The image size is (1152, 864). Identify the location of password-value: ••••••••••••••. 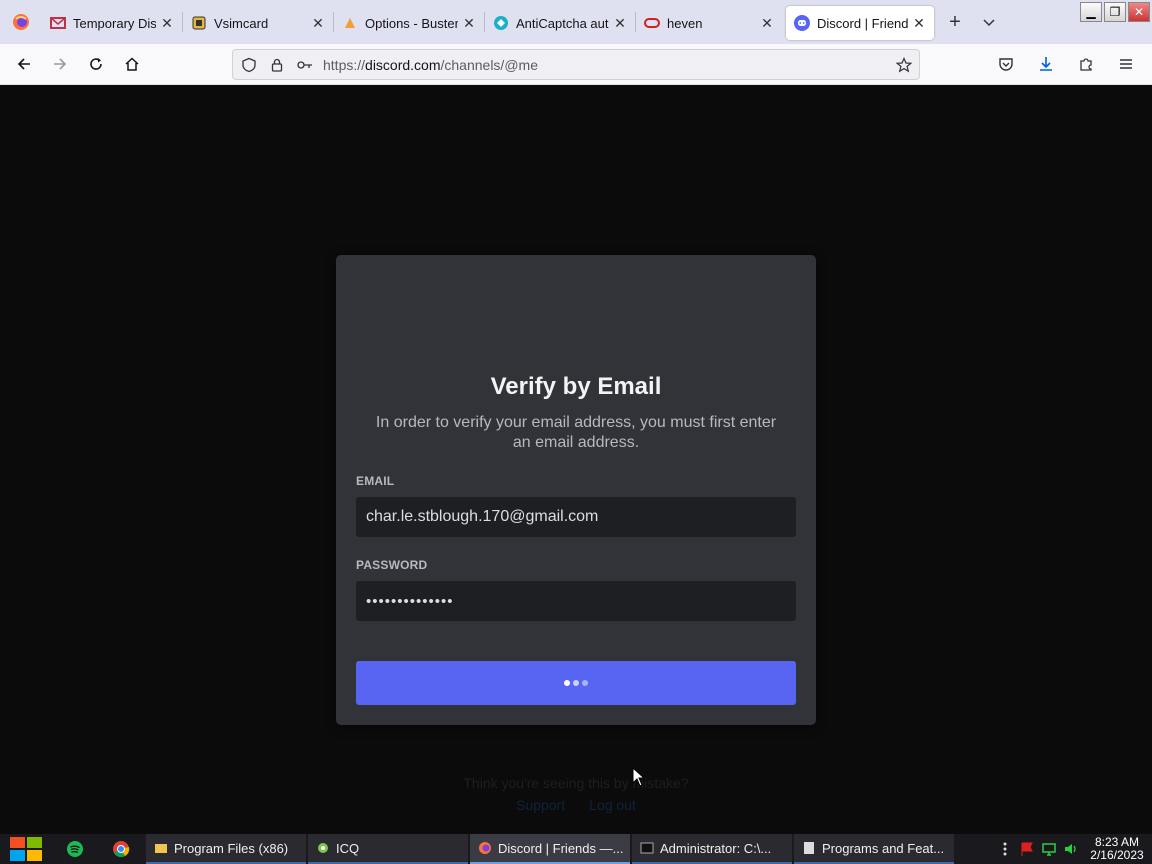
(410, 601).